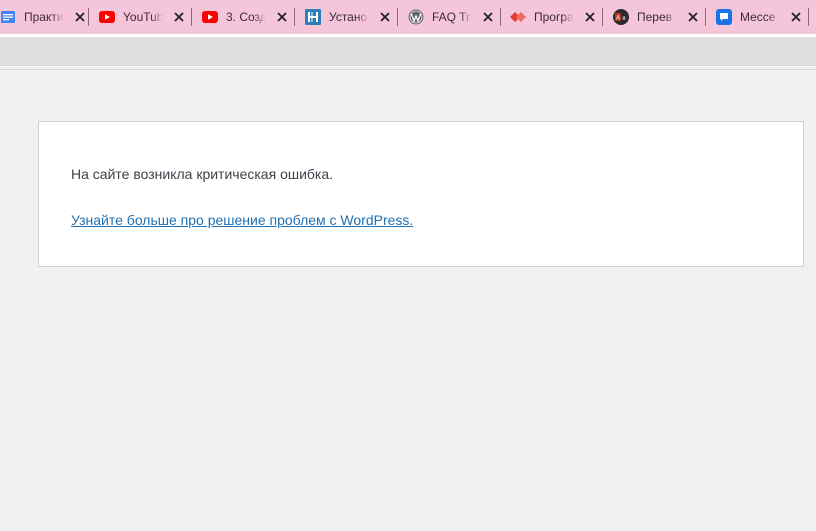  I want to click on tab-title: FAQ Tro, so click(452, 17).